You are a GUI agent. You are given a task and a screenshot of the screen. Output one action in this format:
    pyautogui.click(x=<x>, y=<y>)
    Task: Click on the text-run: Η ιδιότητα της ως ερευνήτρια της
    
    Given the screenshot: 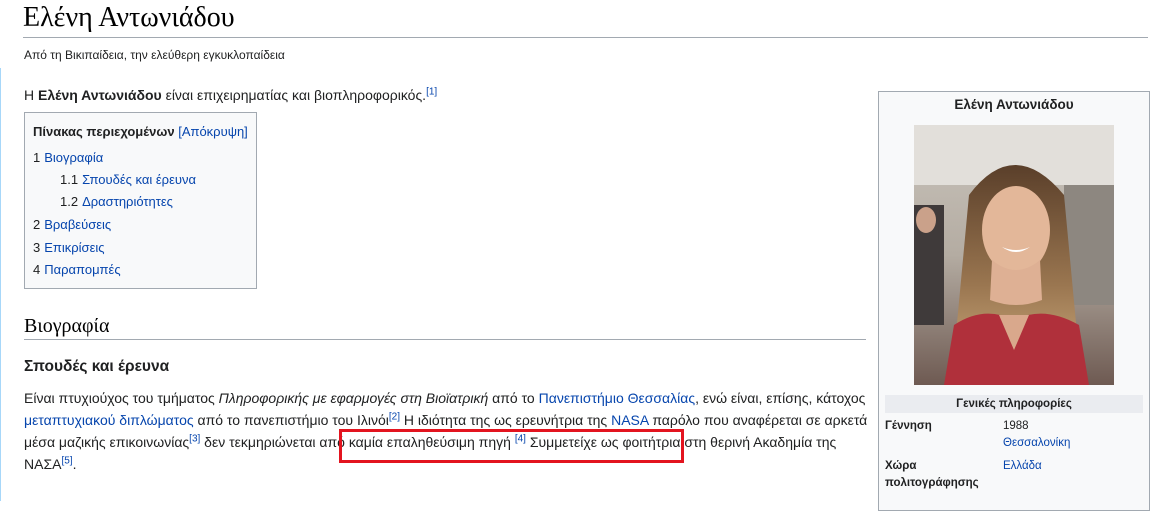 What is the action you would take?
    pyautogui.click(x=506, y=420)
    